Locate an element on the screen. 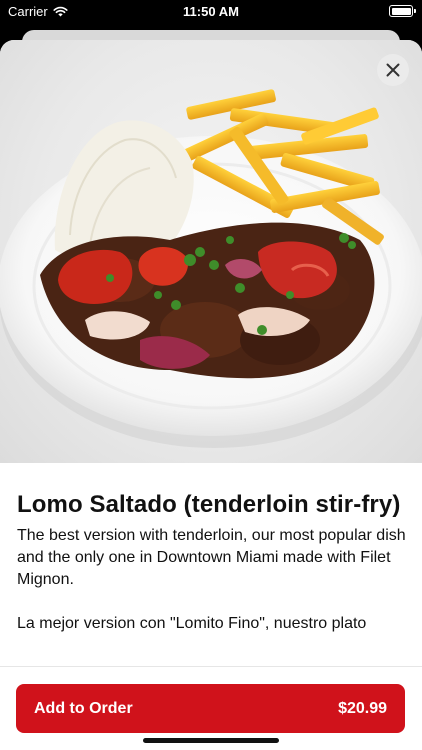 The height and width of the screenshot is (750, 422). battery-fill is located at coordinates (401, 11).